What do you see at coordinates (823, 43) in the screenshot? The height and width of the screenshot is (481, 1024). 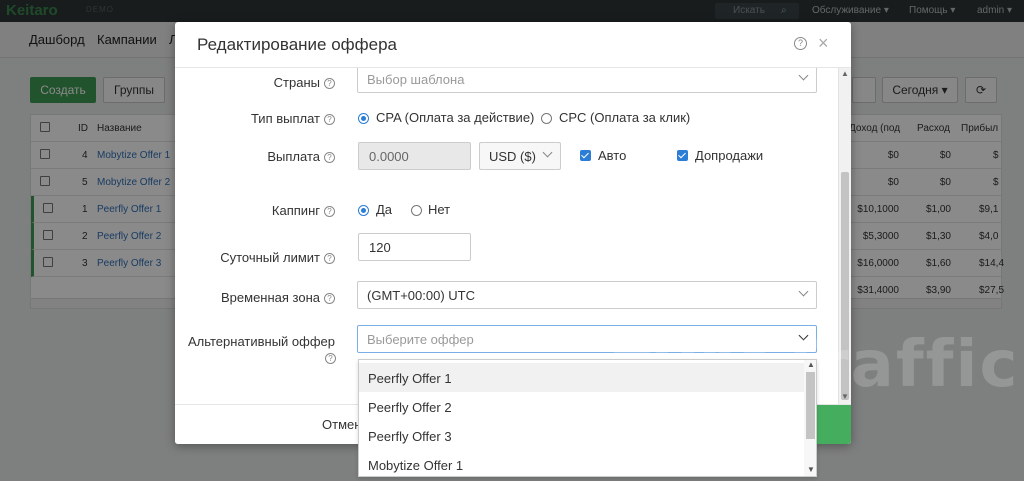 I see `close-icon: ×` at bounding box center [823, 43].